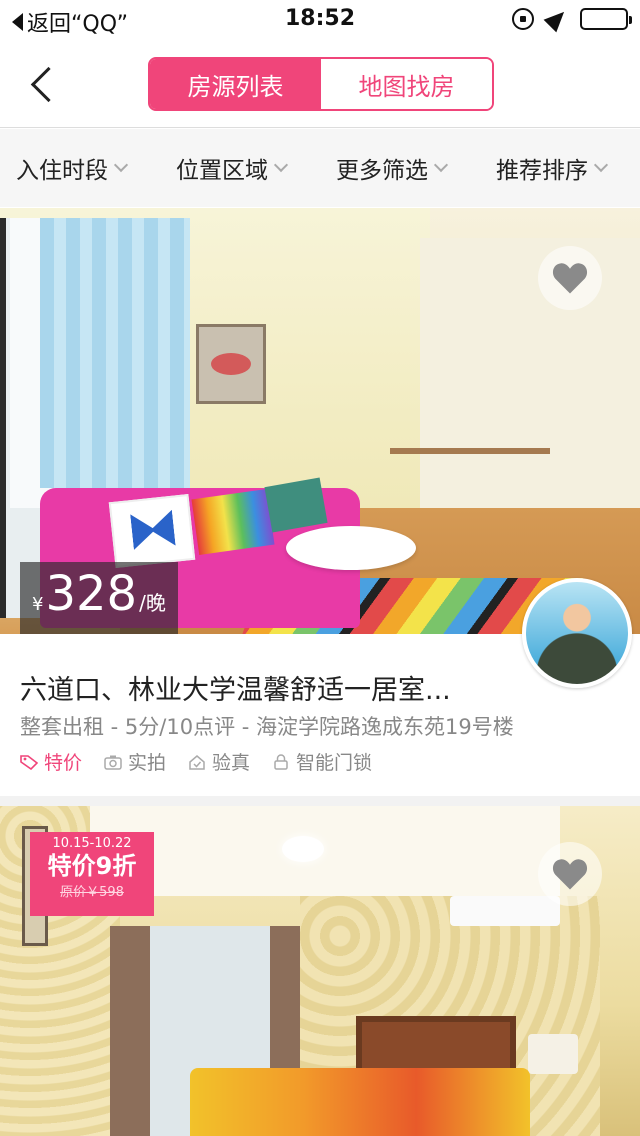 This screenshot has width=640, height=1136. I want to click on filter-checkin-period: 入住时段, so click(88, 168).